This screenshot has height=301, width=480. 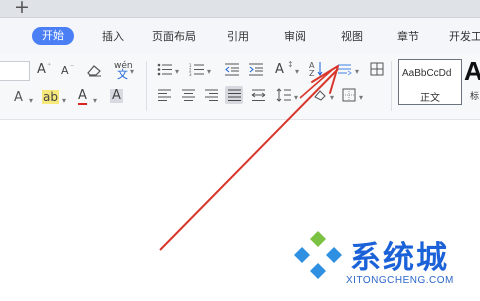 What do you see at coordinates (400, 280) in the screenshot?
I see `watermark-url: XITONGCHENG.COM` at bounding box center [400, 280].